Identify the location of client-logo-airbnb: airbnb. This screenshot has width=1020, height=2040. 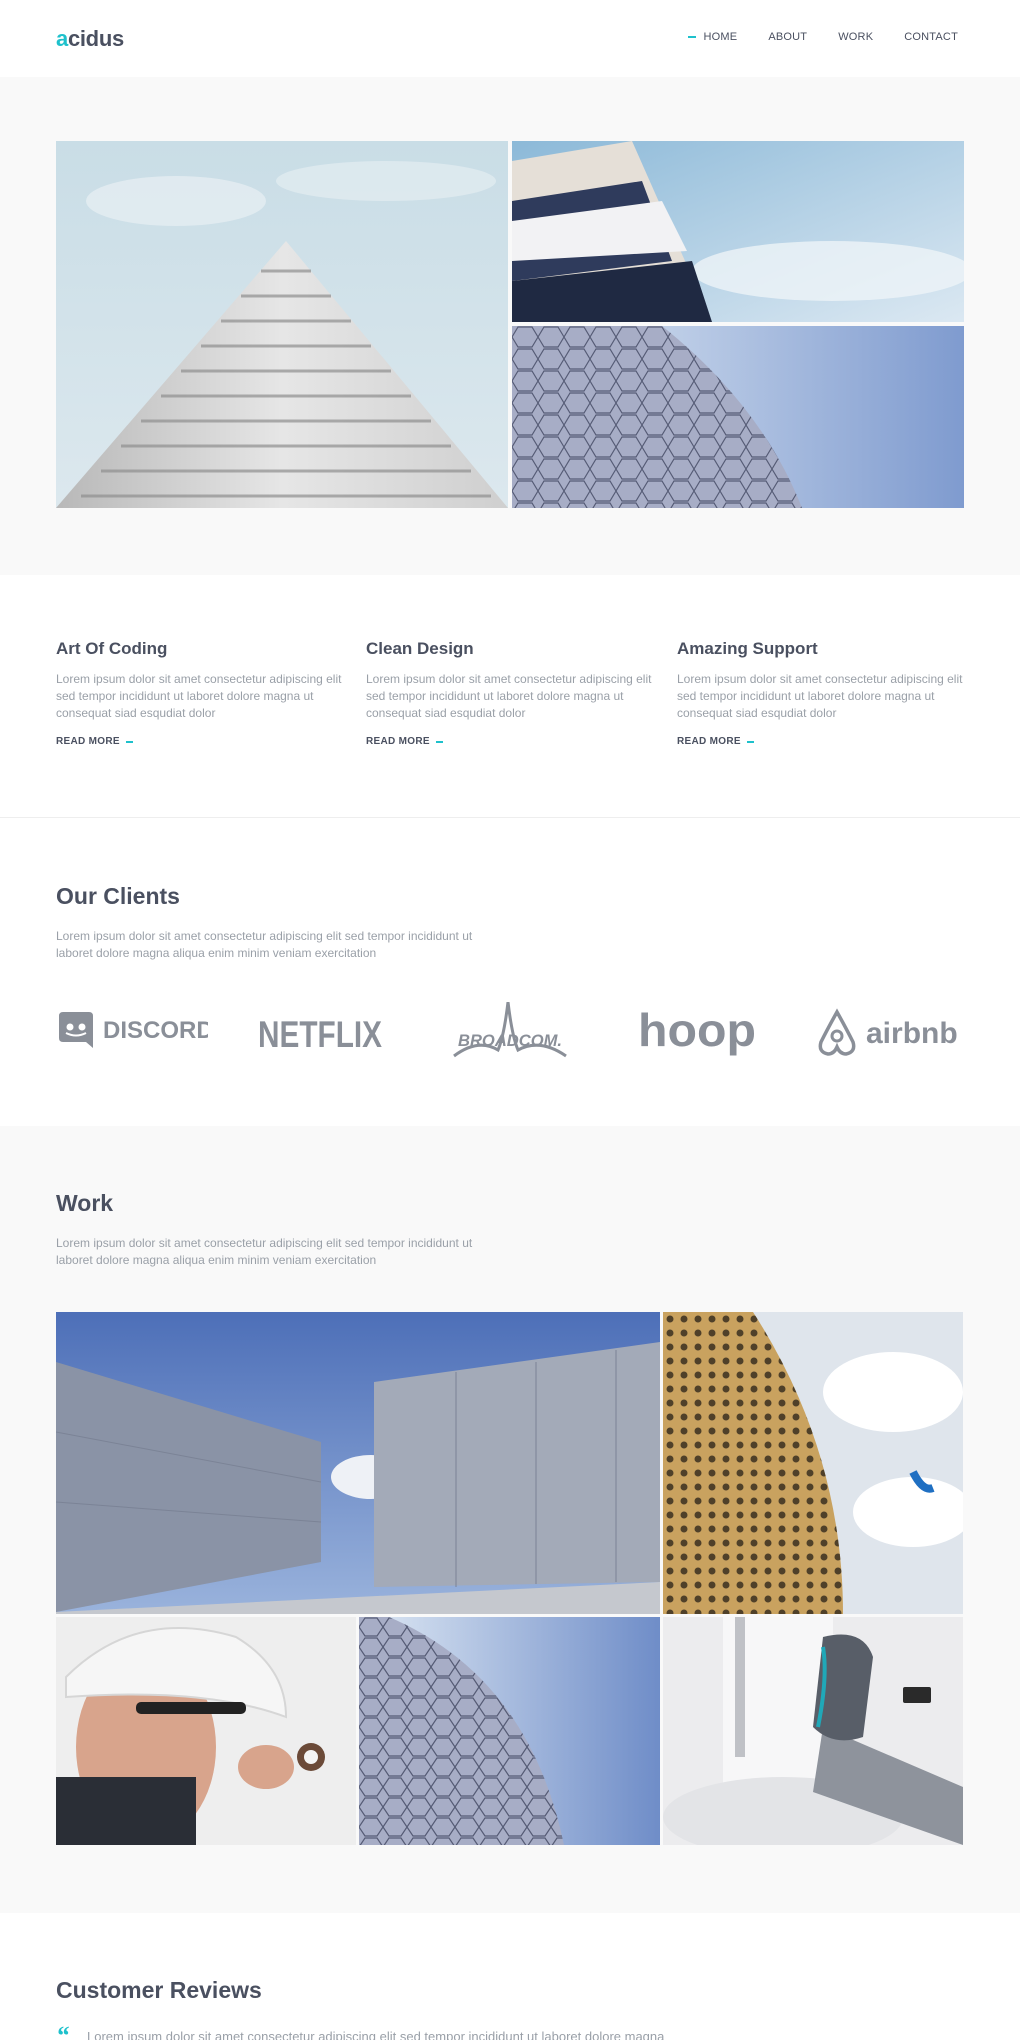
(889, 1032).